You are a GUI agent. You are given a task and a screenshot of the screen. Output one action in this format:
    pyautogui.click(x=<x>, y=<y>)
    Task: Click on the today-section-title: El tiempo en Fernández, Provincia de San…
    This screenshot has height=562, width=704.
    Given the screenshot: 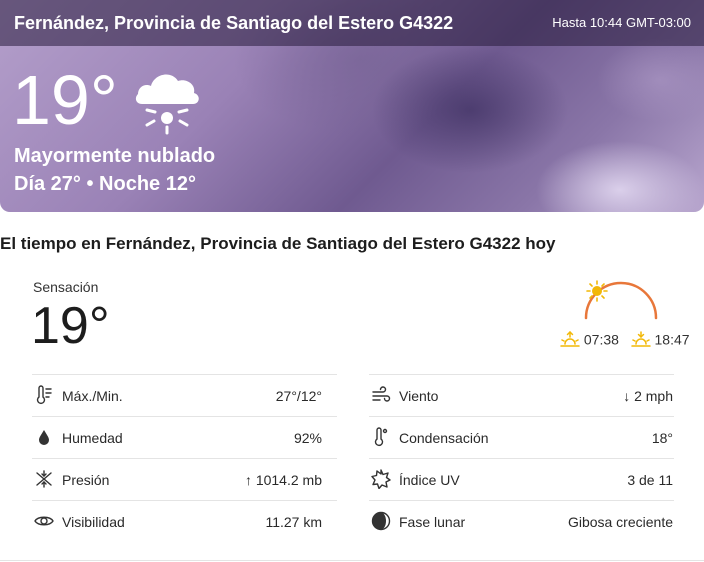 What is the action you would take?
    pyautogui.click(x=278, y=243)
    